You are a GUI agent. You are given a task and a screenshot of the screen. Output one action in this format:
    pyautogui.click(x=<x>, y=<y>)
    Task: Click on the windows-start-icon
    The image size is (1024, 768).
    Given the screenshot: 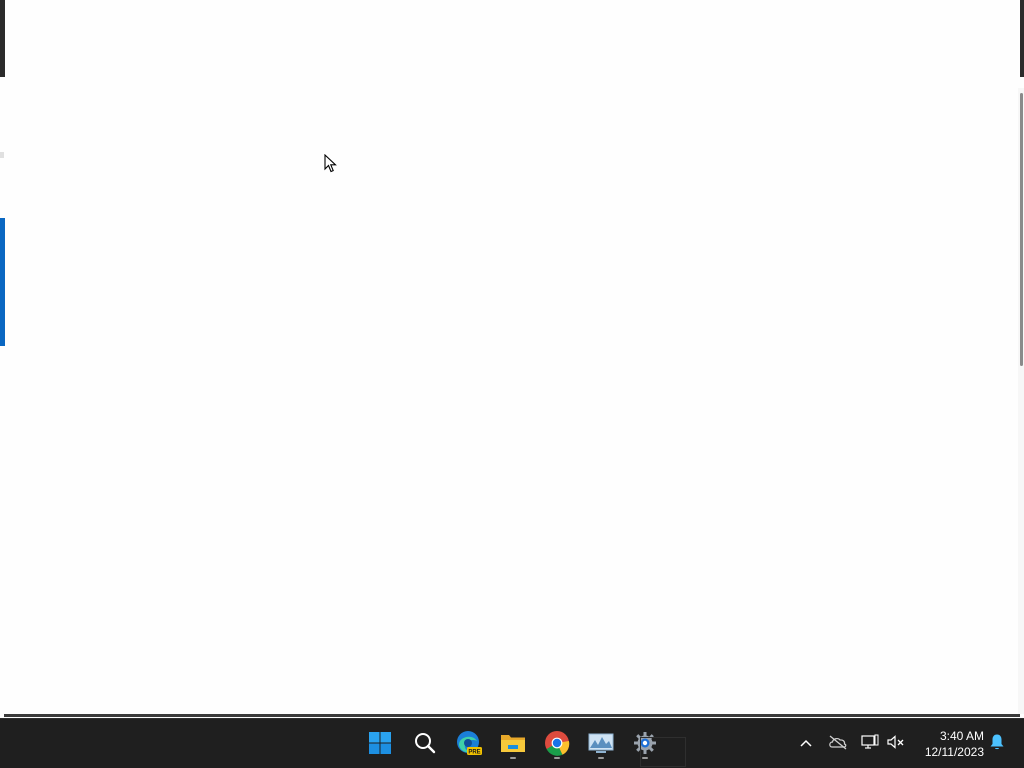 What is the action you would take?
    pyautogui.click(x=380, y=743)
    